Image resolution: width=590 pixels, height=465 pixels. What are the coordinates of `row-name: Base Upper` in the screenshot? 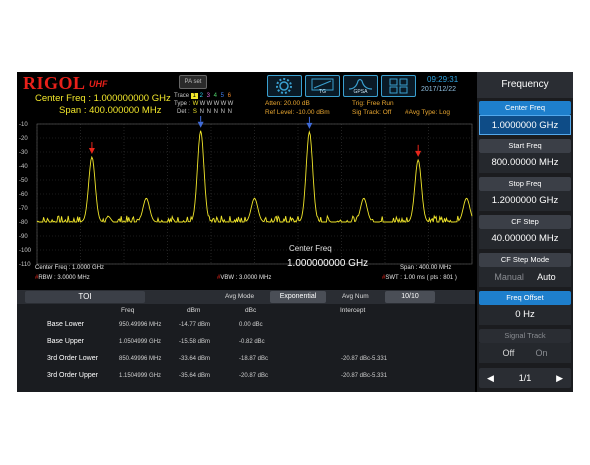 It's located at (65, 341).